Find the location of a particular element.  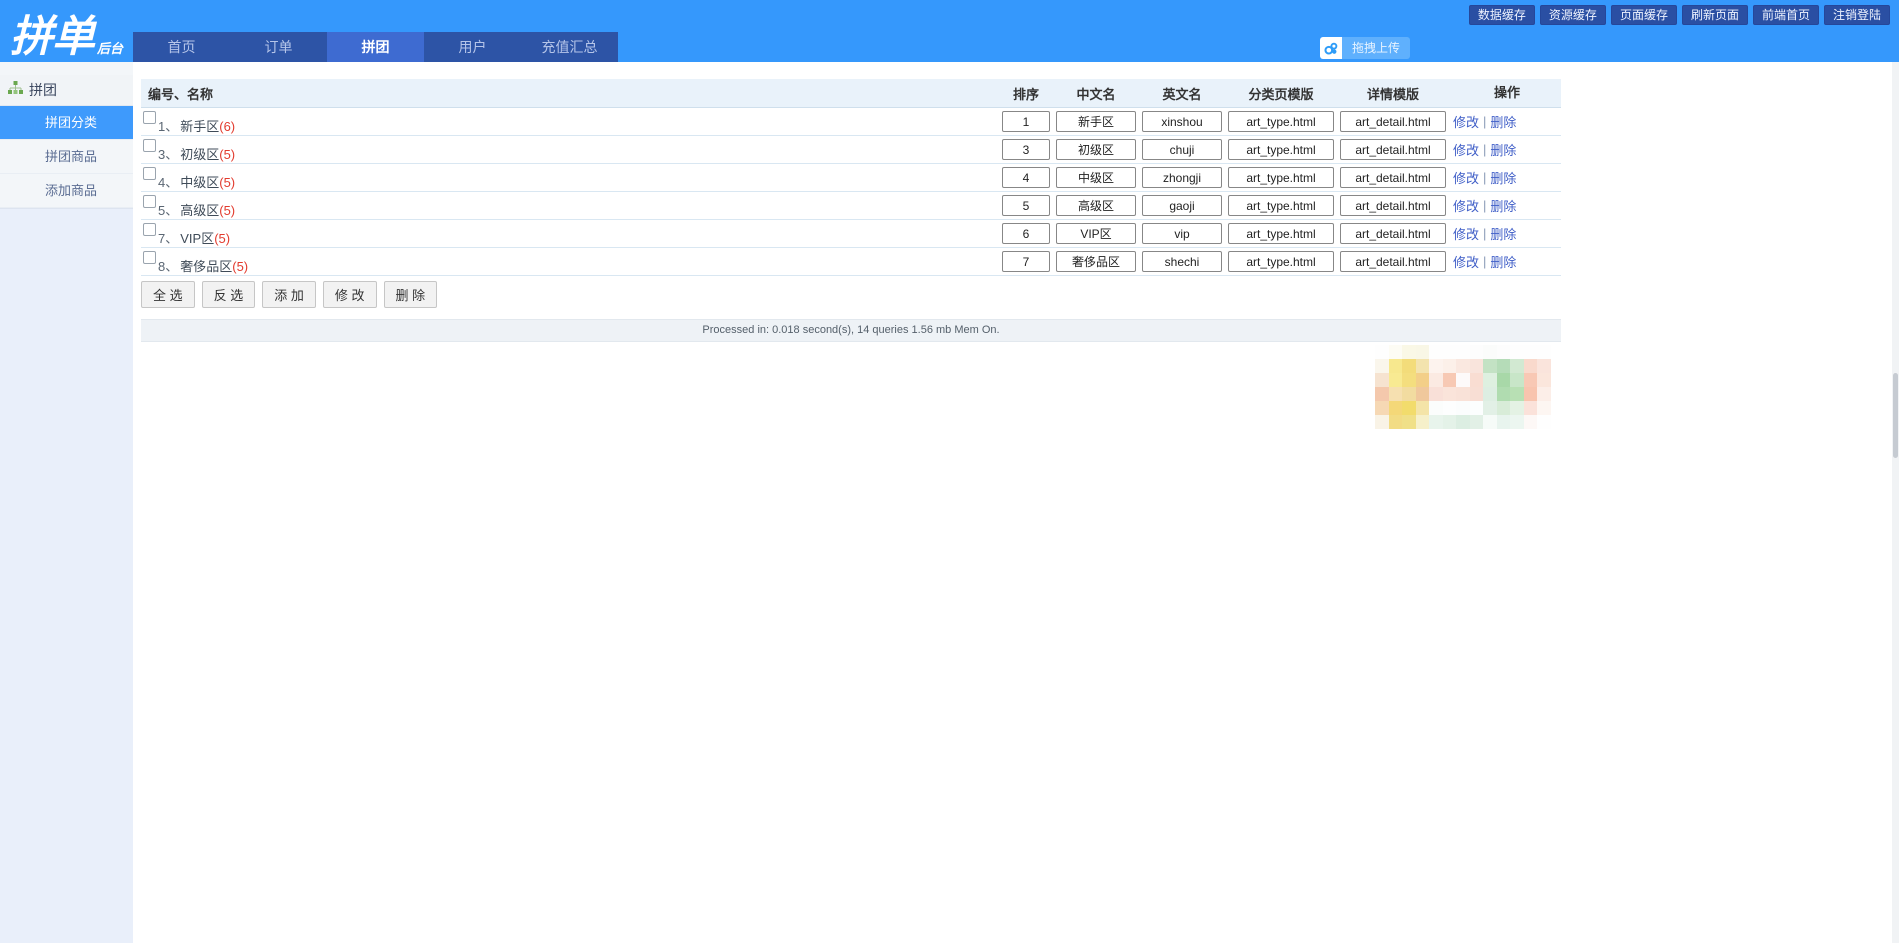

row-label: 7、 VIP区(5) is located at coordinates (194, 237).